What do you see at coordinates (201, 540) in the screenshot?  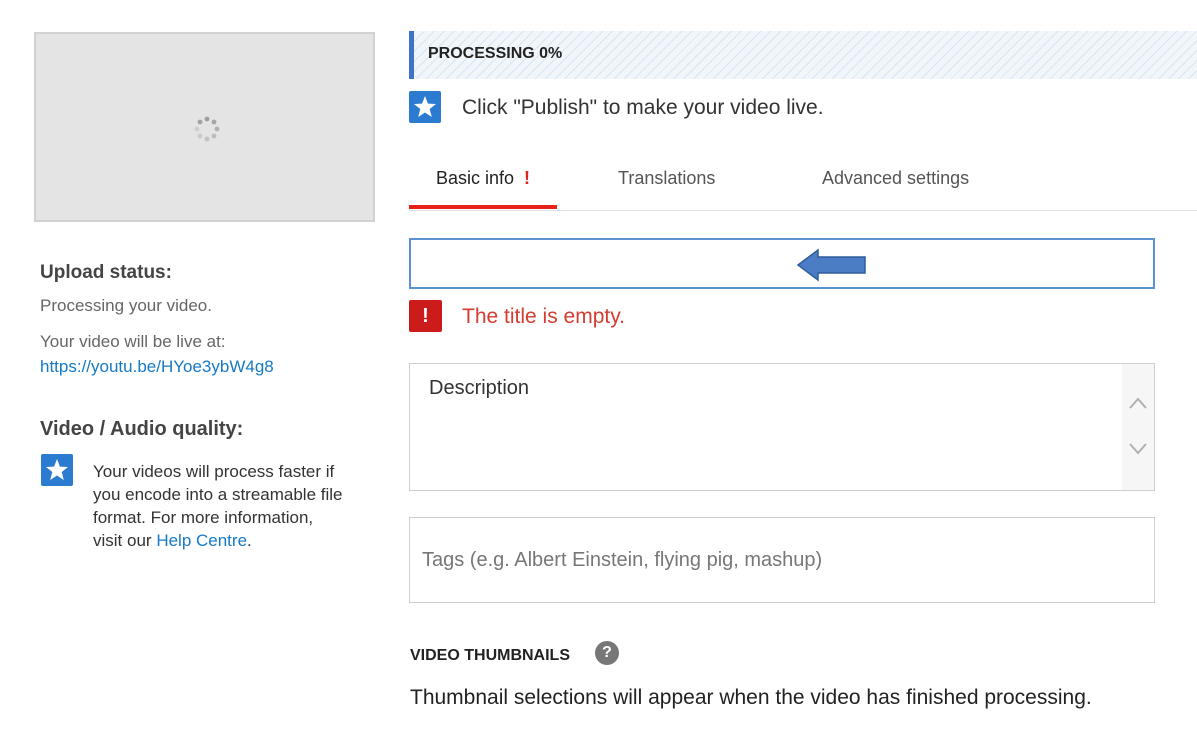 I see `help-centre-link: Help Centre` at bounding box center [201, 540].